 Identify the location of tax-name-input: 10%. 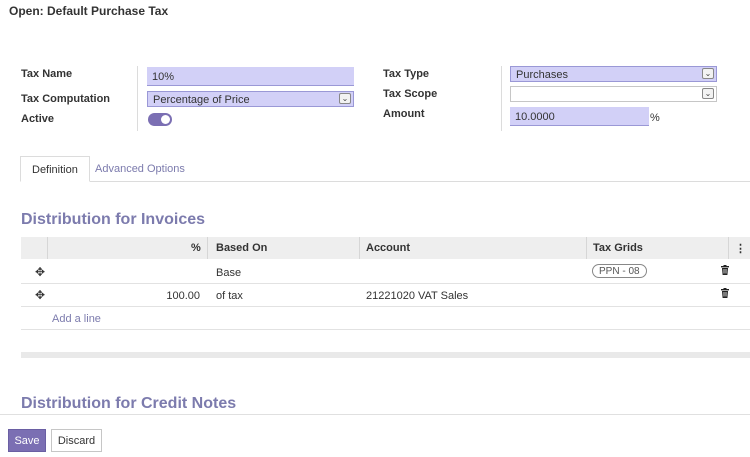
(250, 76).